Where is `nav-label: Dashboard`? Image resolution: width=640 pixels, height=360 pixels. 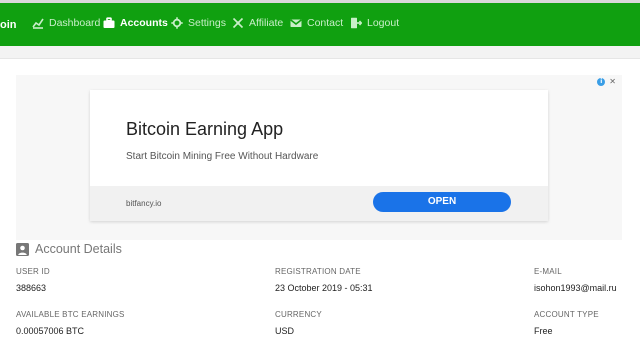
nav-label: Dashboard is located at coordinates (75, 23).